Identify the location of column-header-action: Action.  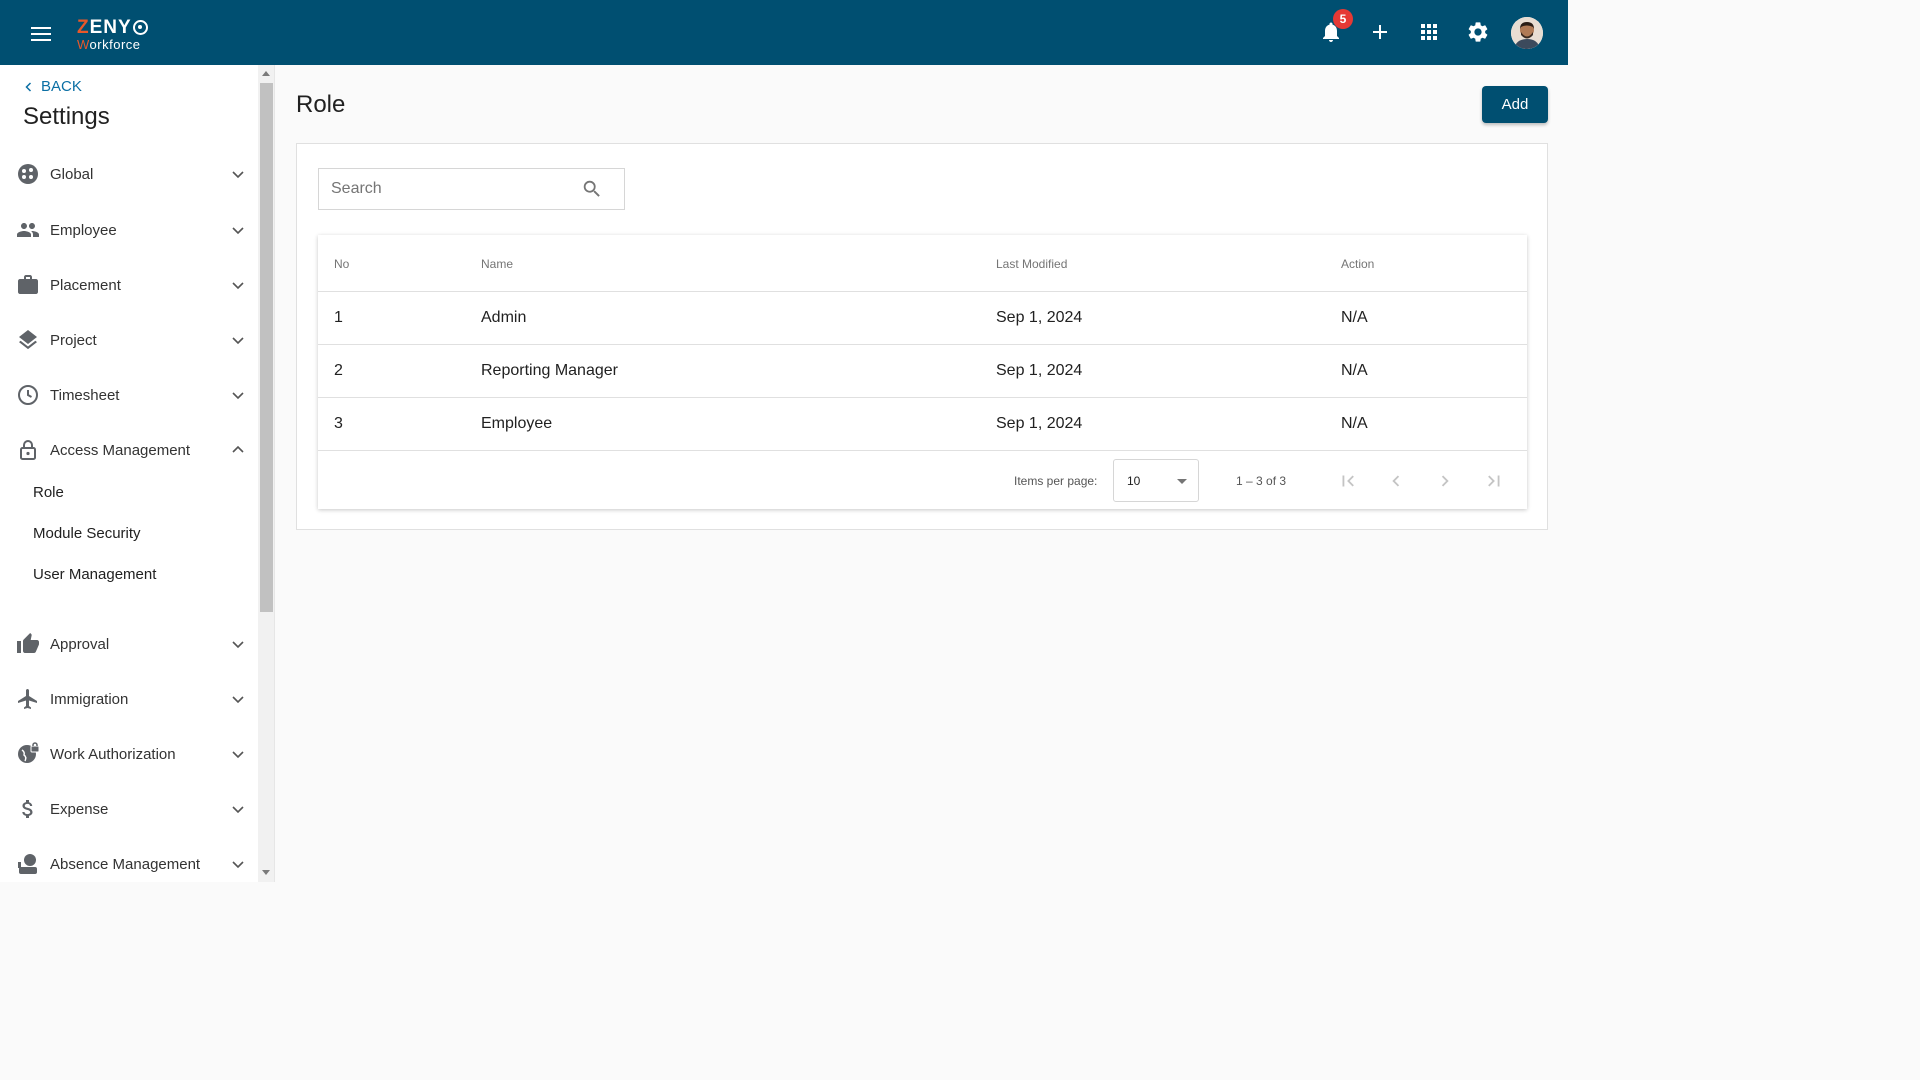
(1358, 264).